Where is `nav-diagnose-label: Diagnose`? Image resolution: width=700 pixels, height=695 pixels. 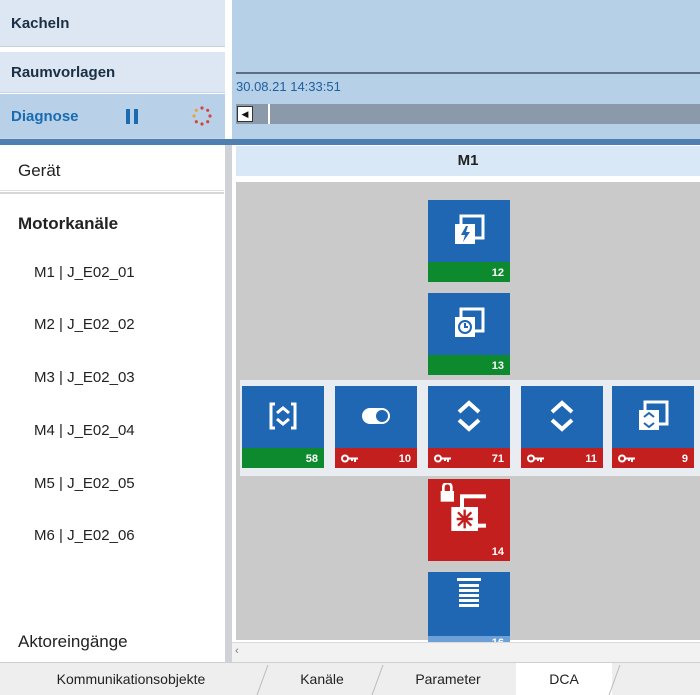 nav-diagnose-label: Diagnose is located at coordinates (45, 116).